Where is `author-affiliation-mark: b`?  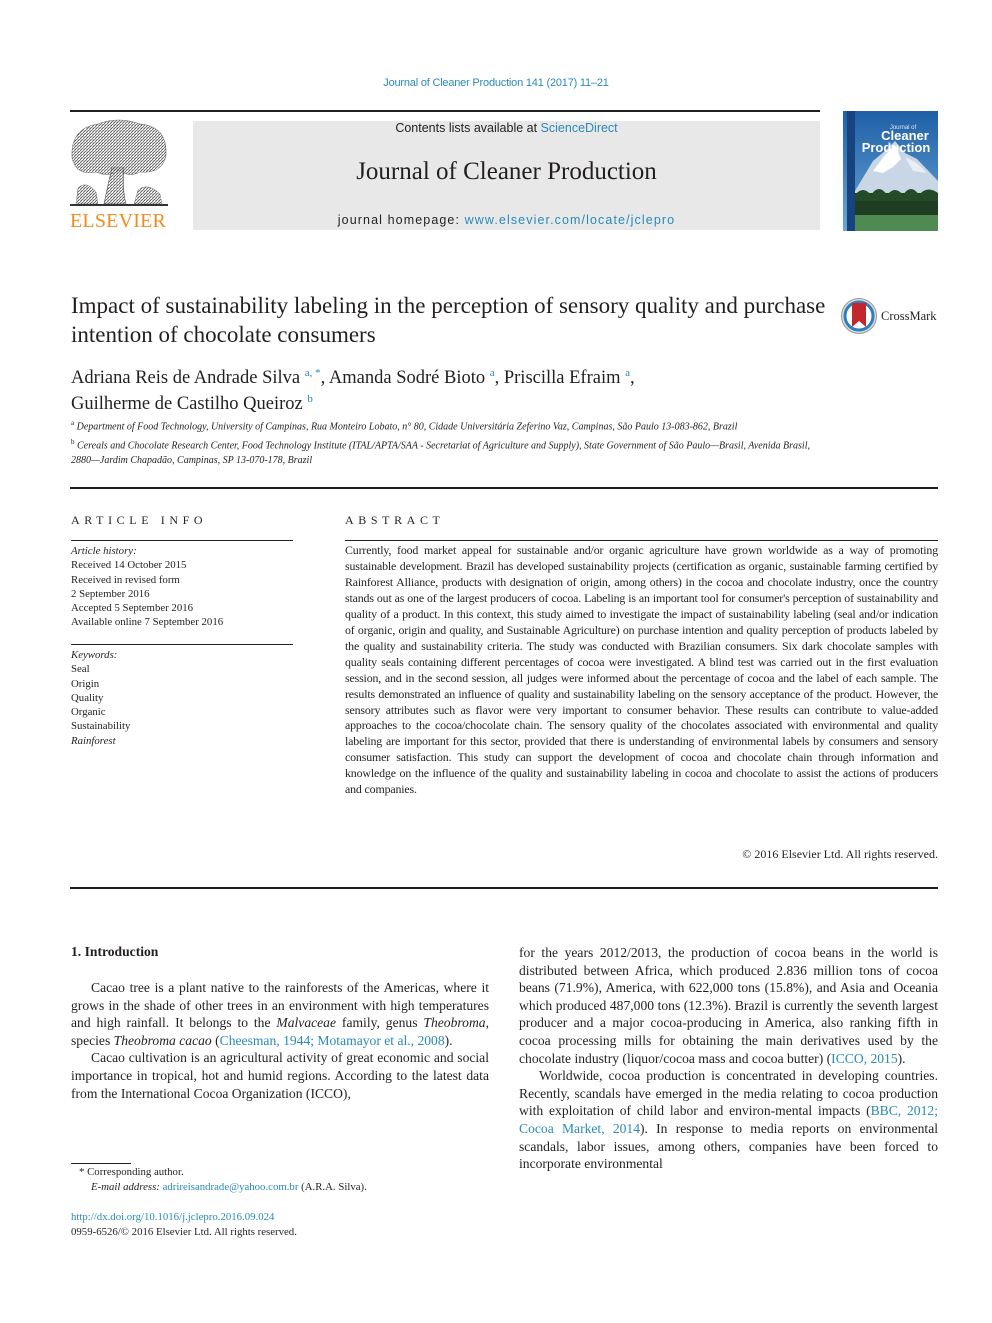
author-affiliation-mark: b is located at coordinates (310, 399).